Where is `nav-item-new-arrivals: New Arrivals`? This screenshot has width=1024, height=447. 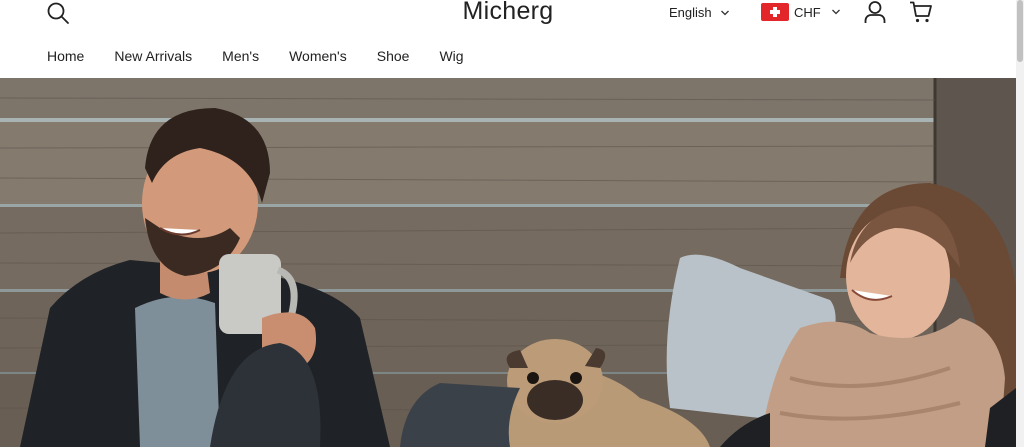 nav-item-new-arrivals: New Arrivals is located at coordinates (153, 56).